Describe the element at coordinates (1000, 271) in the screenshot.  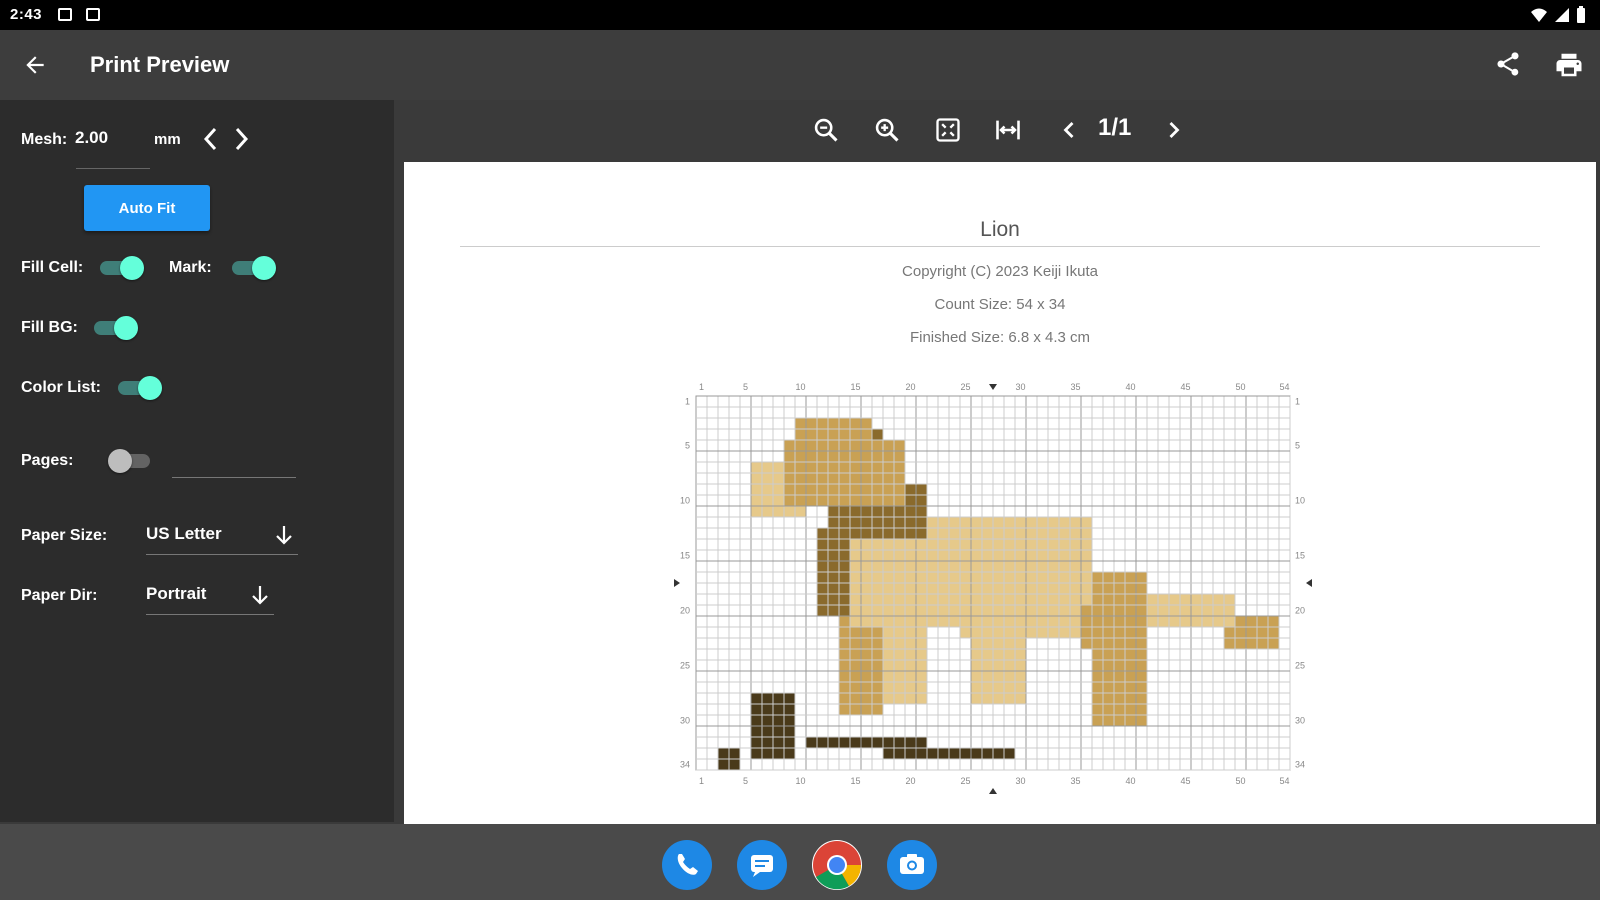
I see `copyright-text: Copyright (C) 2023 Keiji Ikuta` at that location.